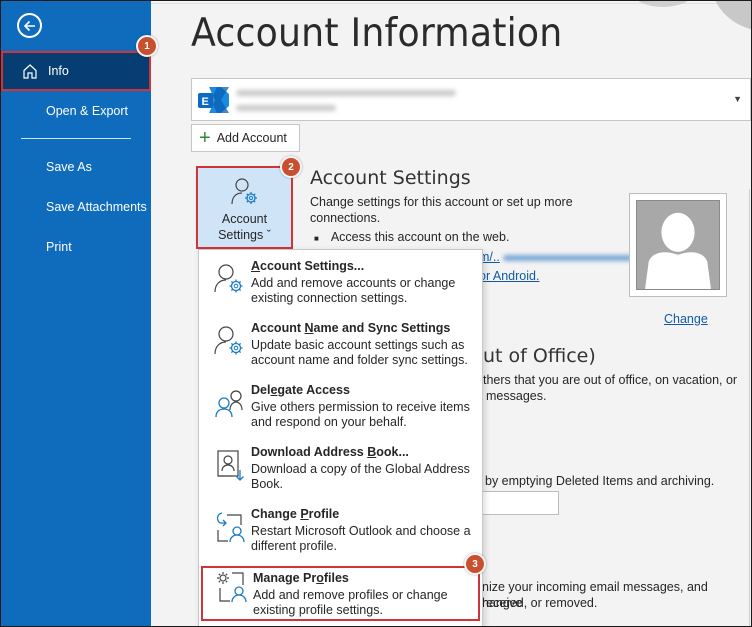  I want to click on home-icon, so click(30, 71).